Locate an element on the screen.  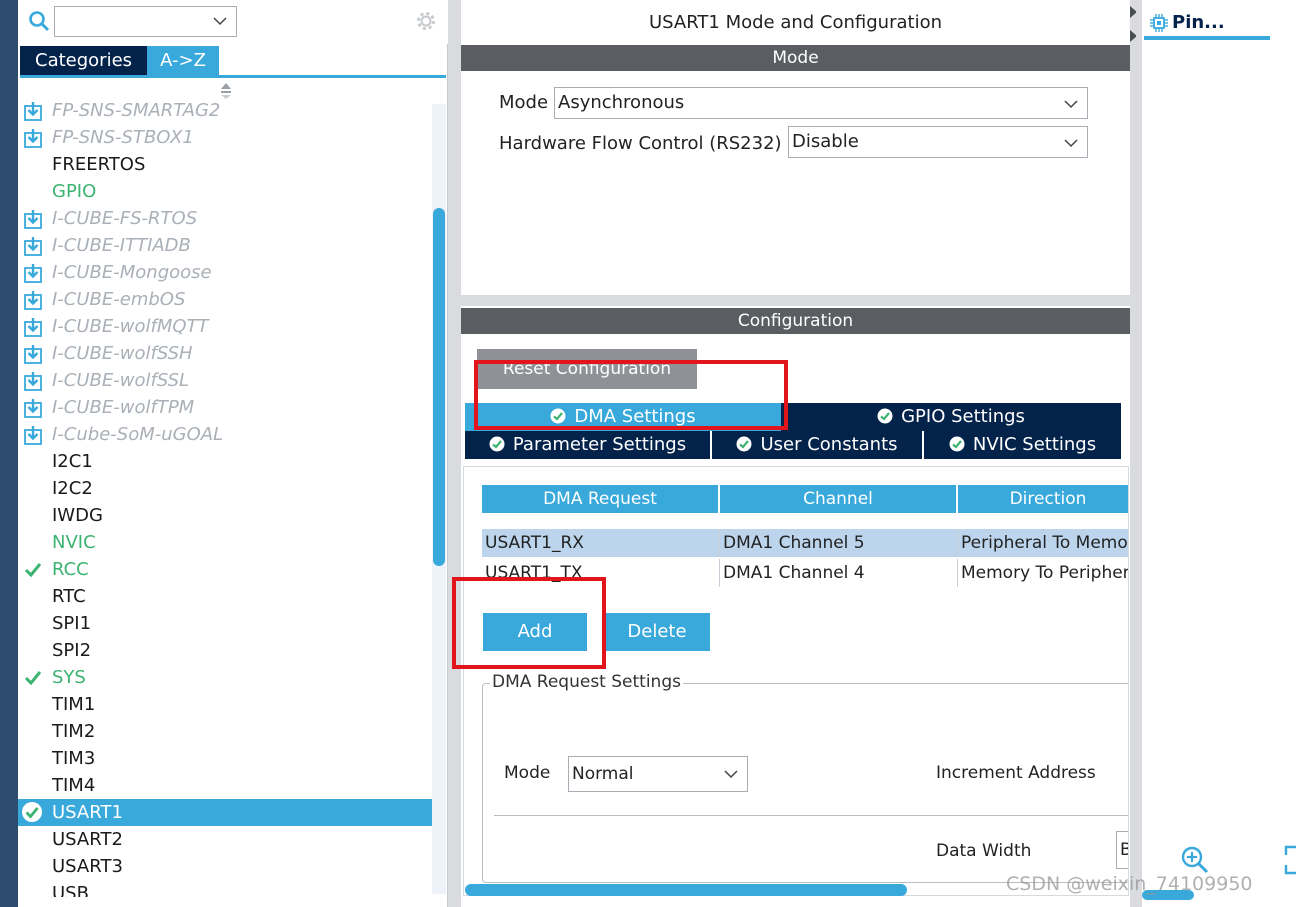
list-item: I-CUBE-wolfSSL is located at coordinates (225, 380).